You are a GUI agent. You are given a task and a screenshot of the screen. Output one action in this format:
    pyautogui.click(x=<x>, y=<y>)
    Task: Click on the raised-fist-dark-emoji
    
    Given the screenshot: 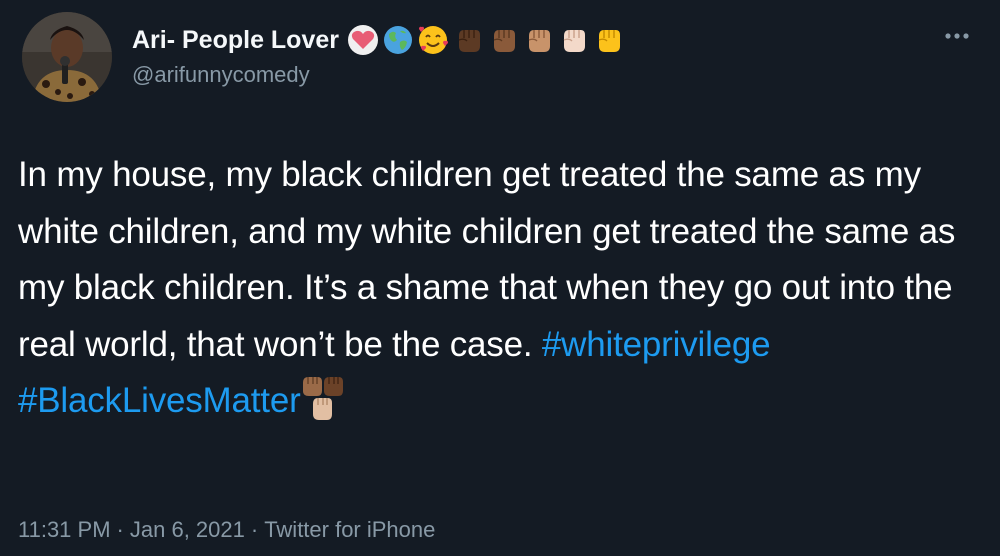 What is the action you would take?
    pyautogui.click(x=469, y=41)
    